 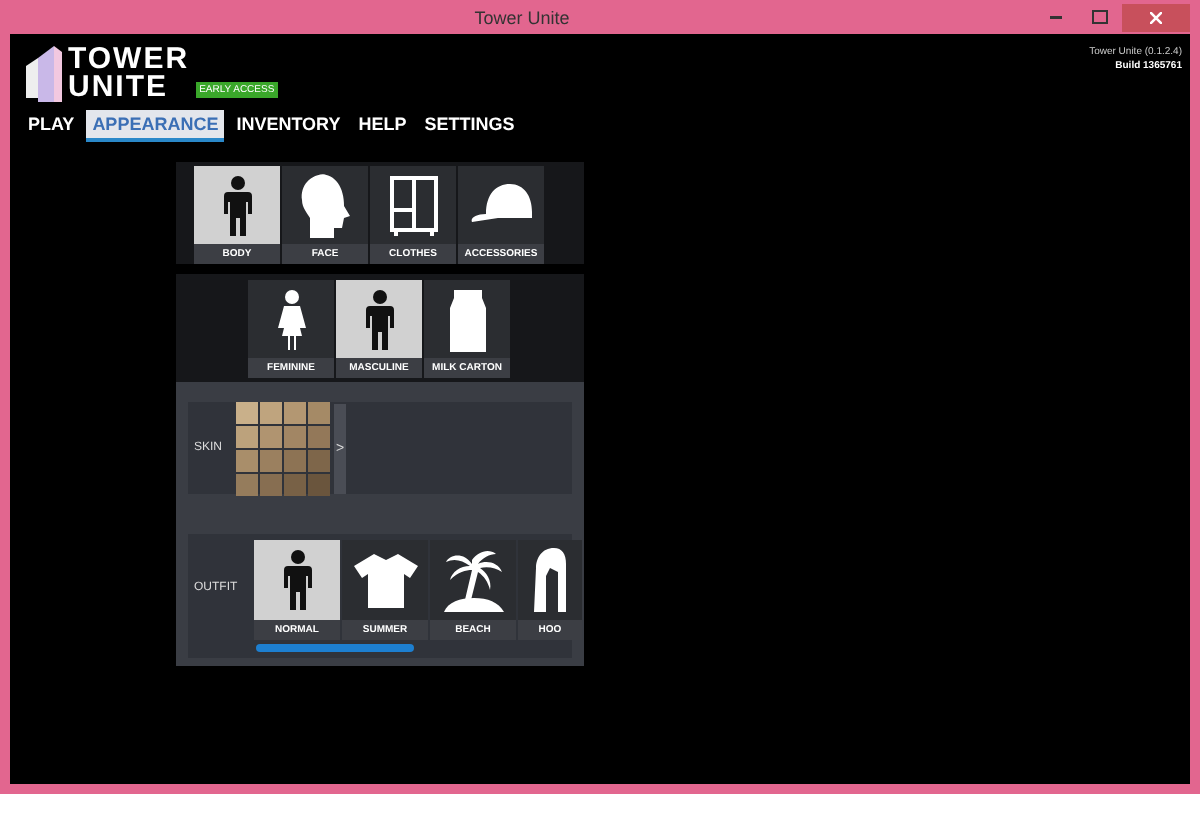 I want to click on close-button, so click(x=1156, y=17).